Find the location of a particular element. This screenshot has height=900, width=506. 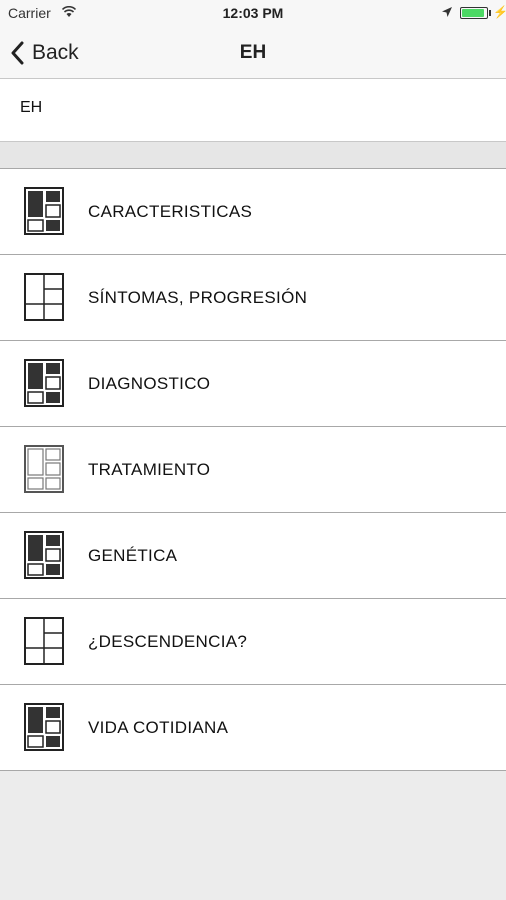

list-item-label: CARACTERISTICAS is located at coordinates (170, 211).